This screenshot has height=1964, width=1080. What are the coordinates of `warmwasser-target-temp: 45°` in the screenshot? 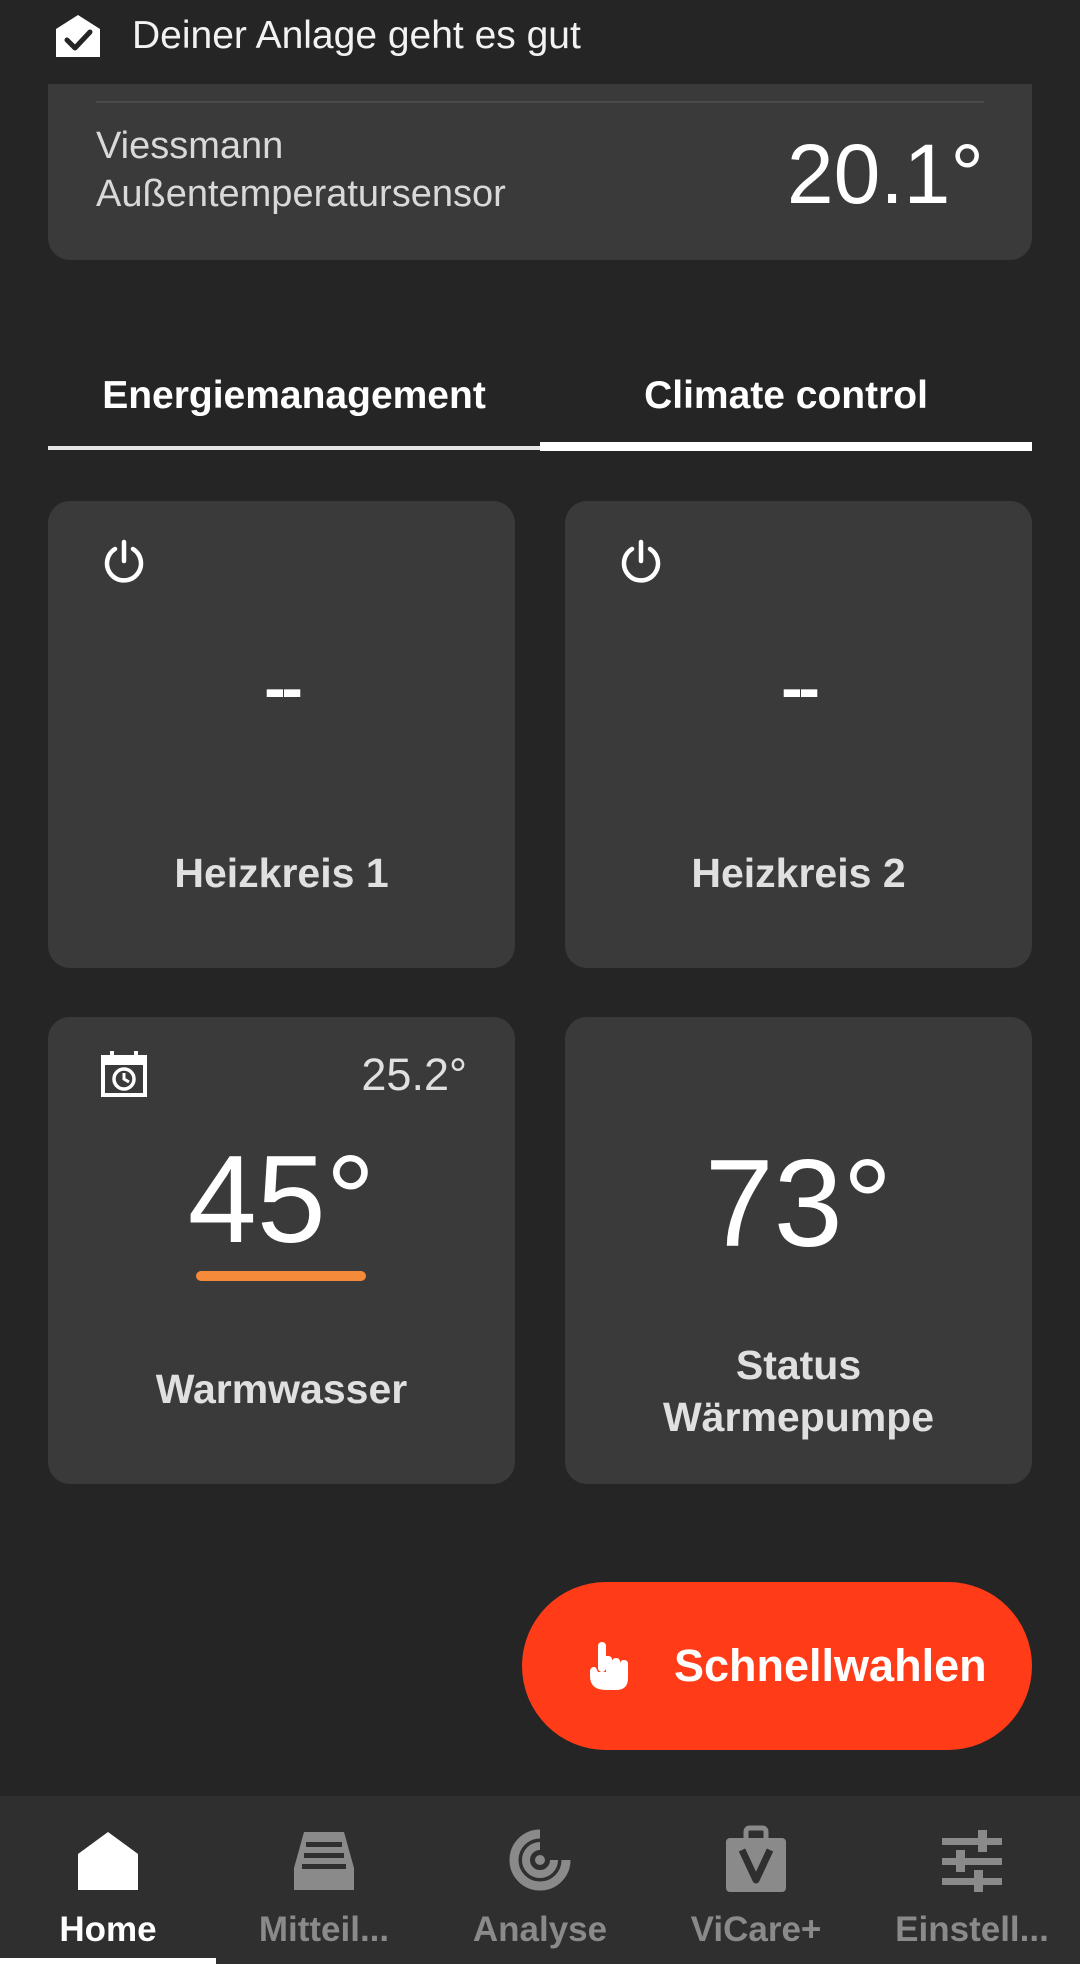 It's located at (281, 1200).